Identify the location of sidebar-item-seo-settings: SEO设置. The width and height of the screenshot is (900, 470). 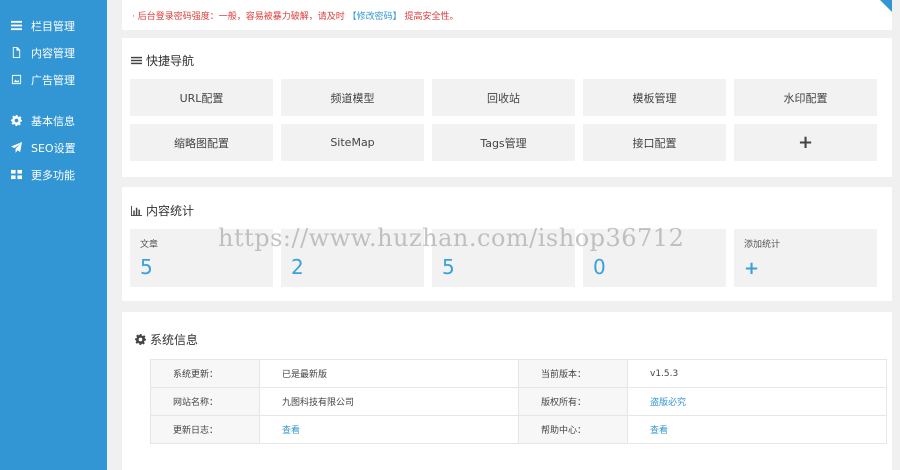
(53, 147).